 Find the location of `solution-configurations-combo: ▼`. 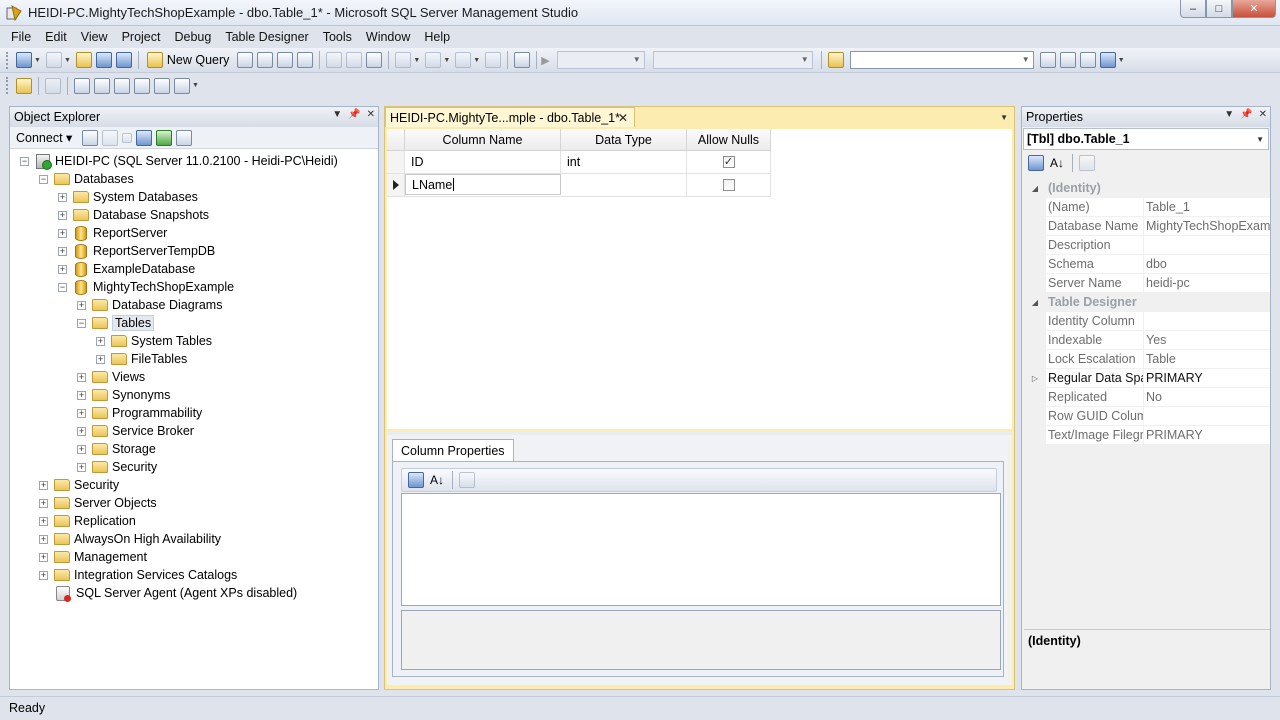

solution-configurations-combo: ▼ is located at coordinates (600, 60).